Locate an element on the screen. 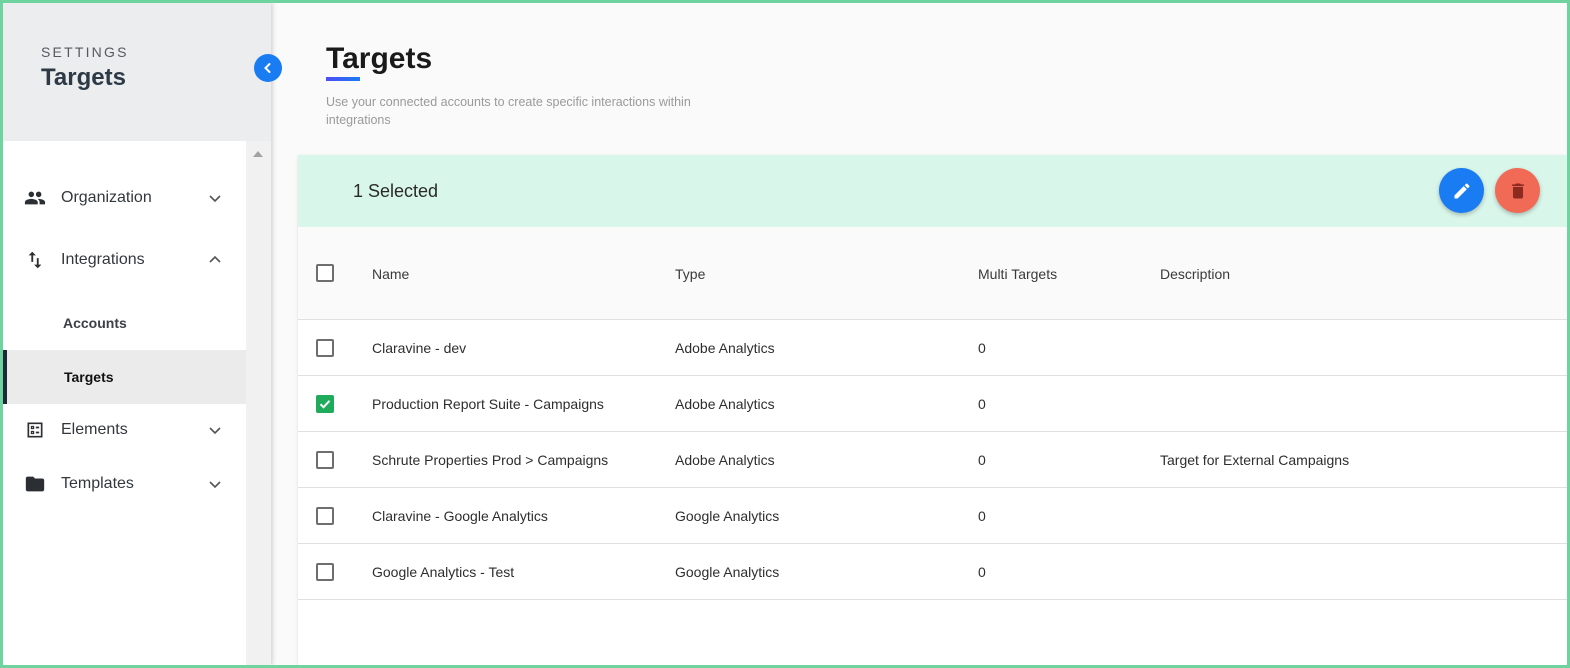 This screenshot has height=668, width=1570. cell-name: Schrute Properties Prod > Campaigns is located at coordinates (490, 460).